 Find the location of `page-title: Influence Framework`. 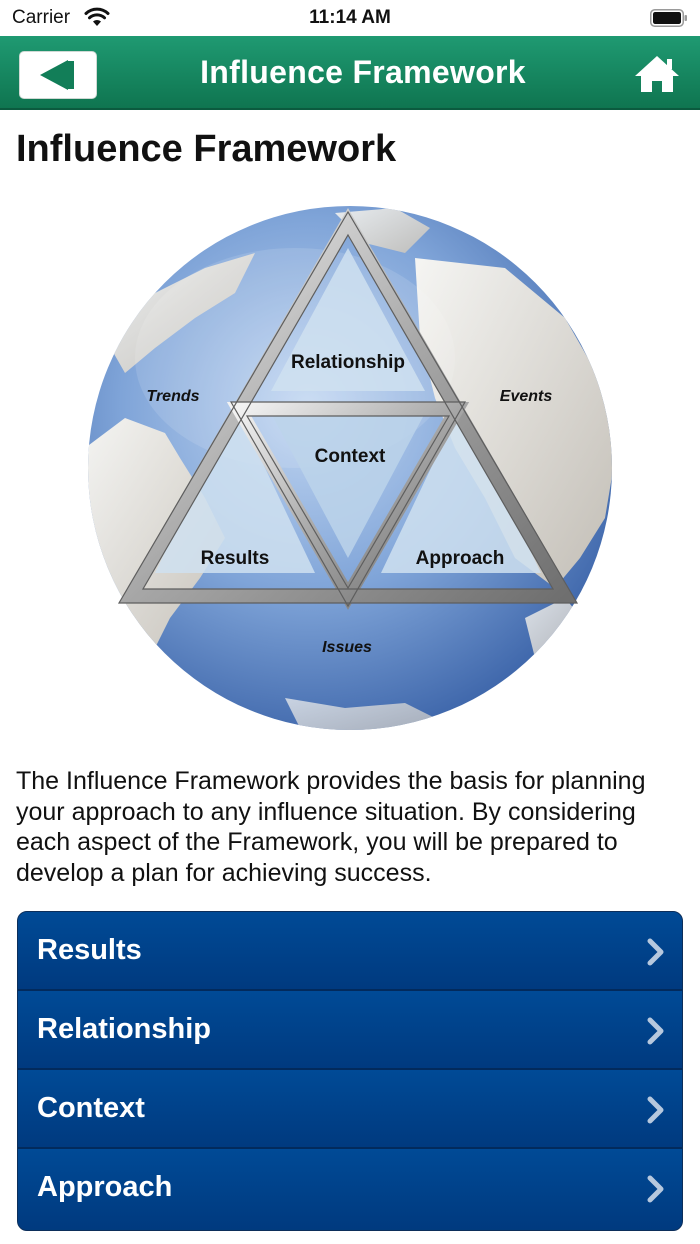

page-title: Influence Framework is located at coordinates (206, 149).